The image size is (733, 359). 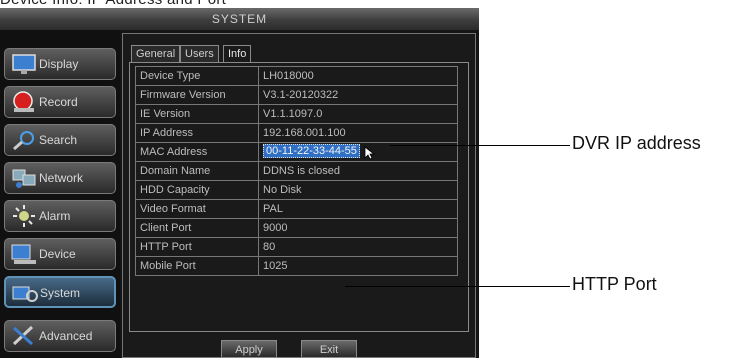 What do you see at coordinates (197, 171) in the screenshot?
I see `row-key: Domain Name` at bounding box center [197, 171].